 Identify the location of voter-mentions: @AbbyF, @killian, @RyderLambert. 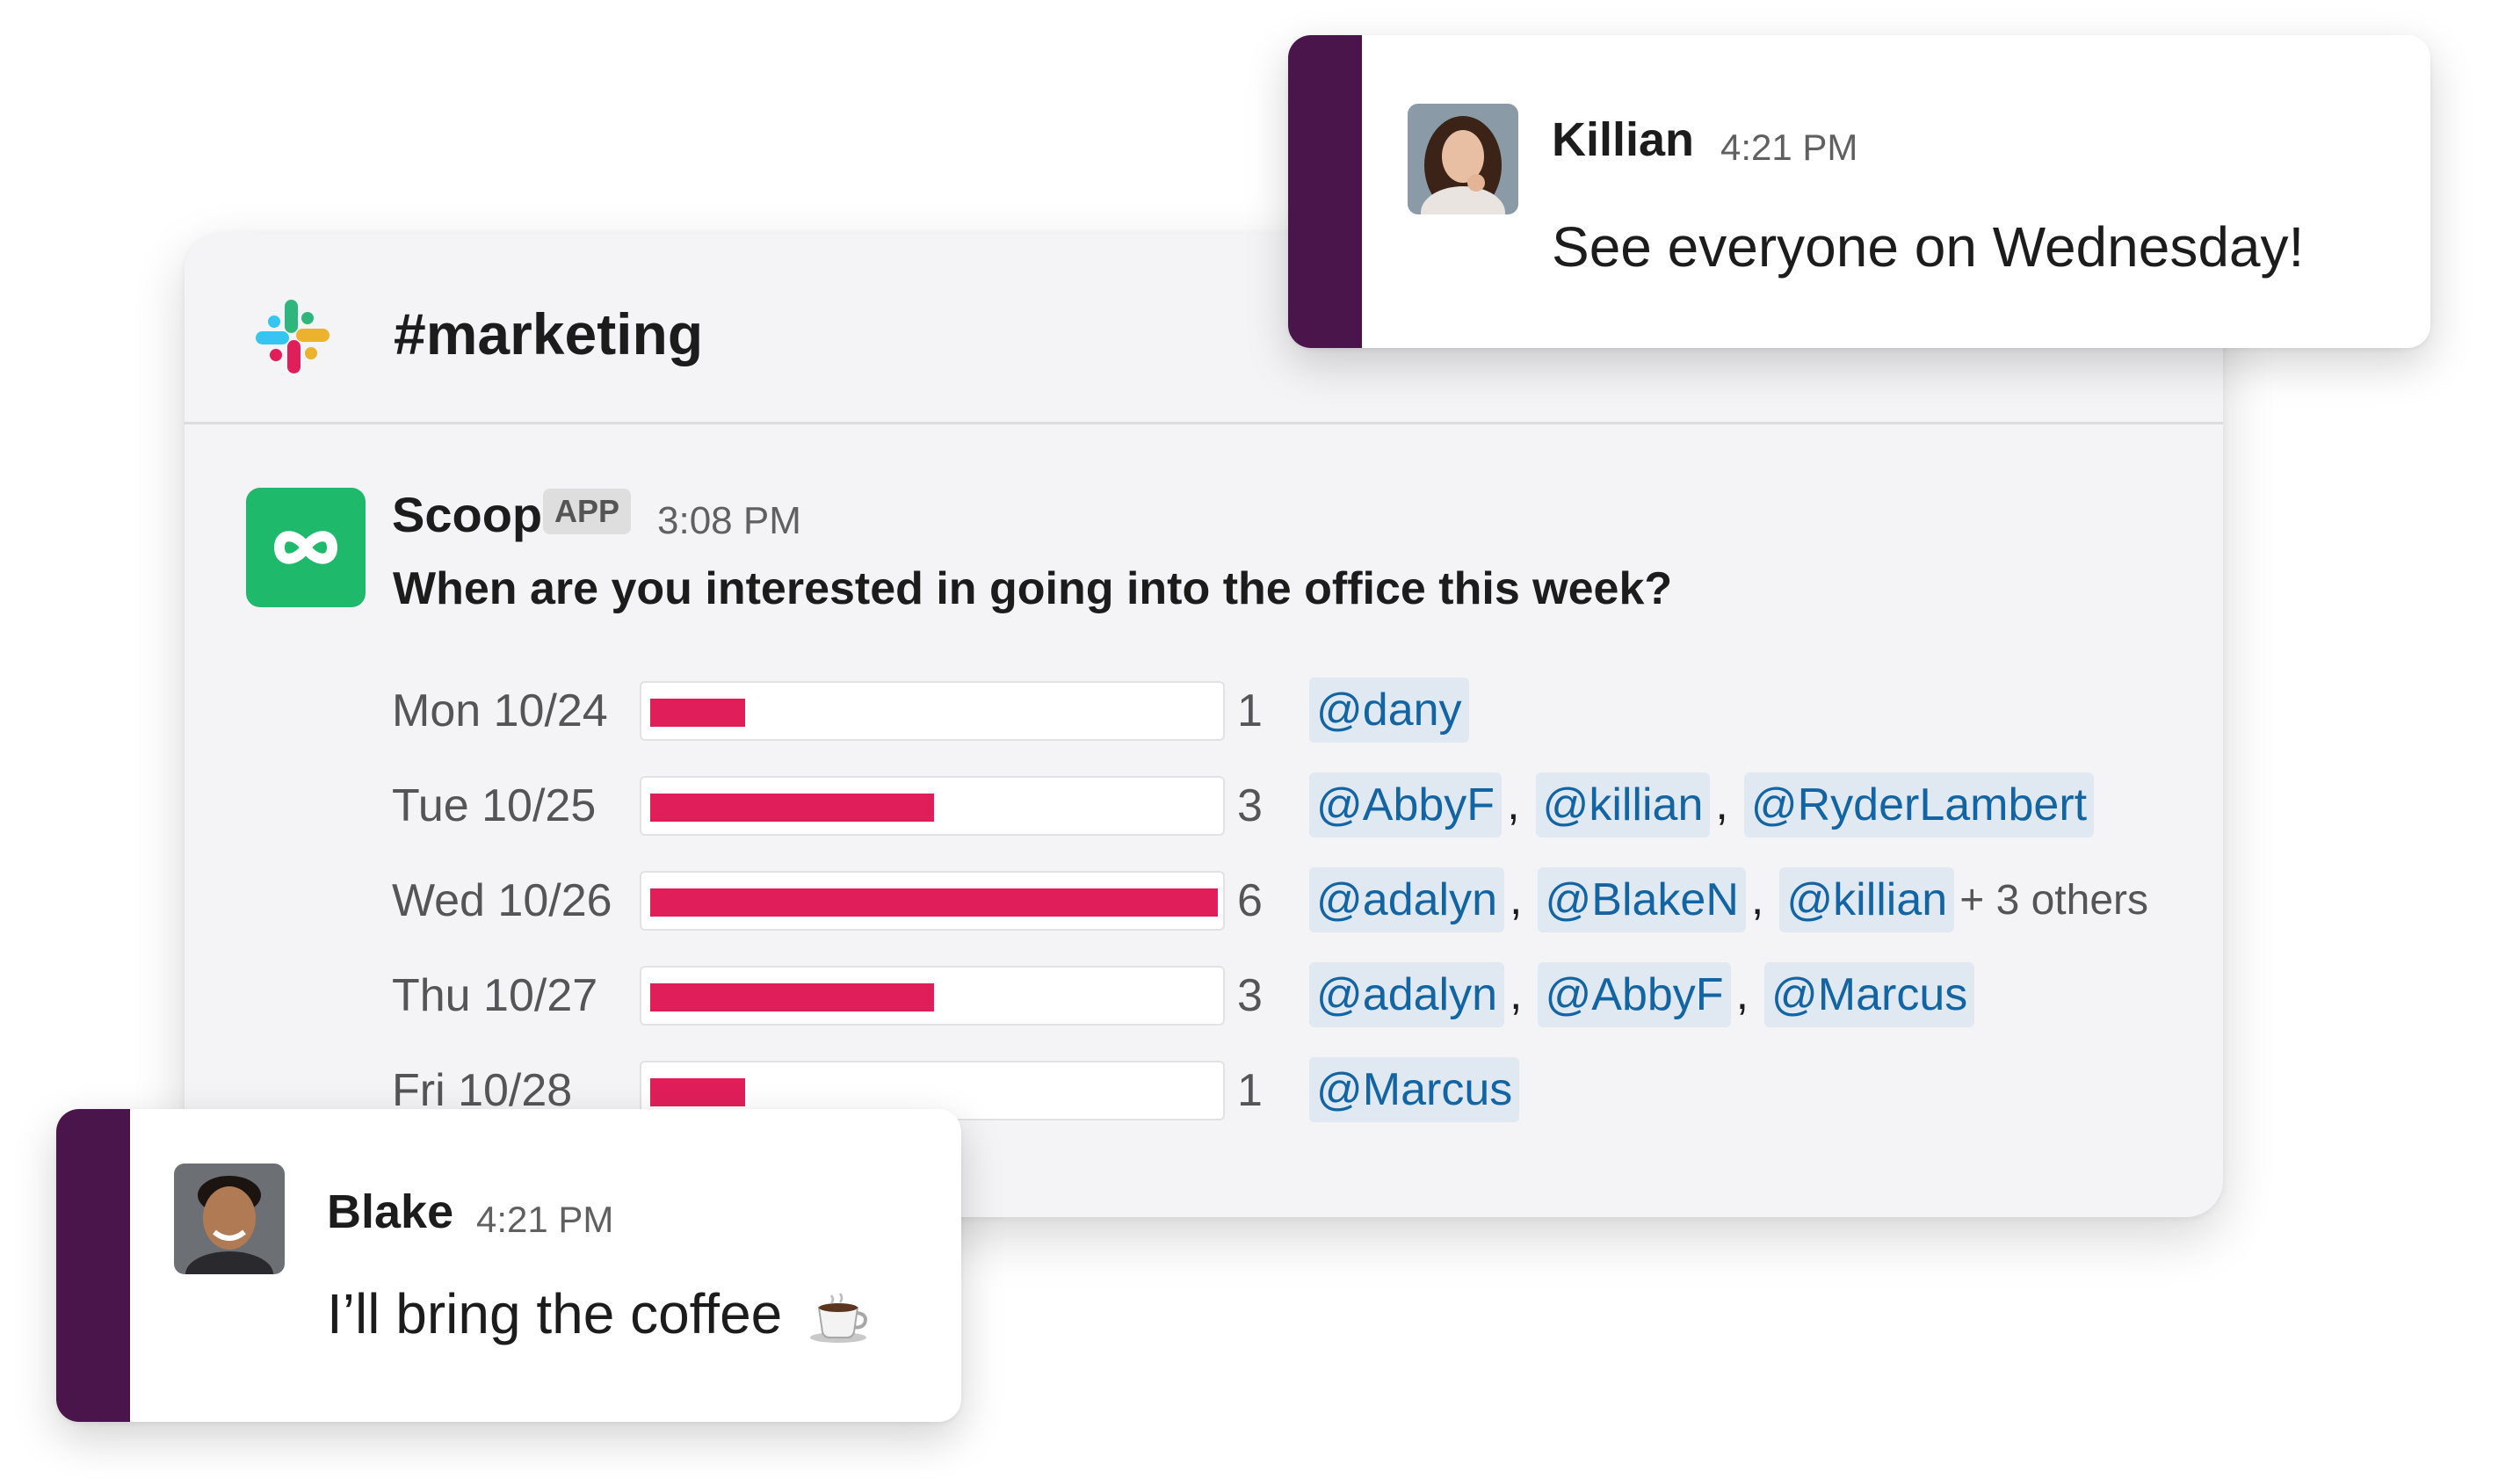
(1702, 804).